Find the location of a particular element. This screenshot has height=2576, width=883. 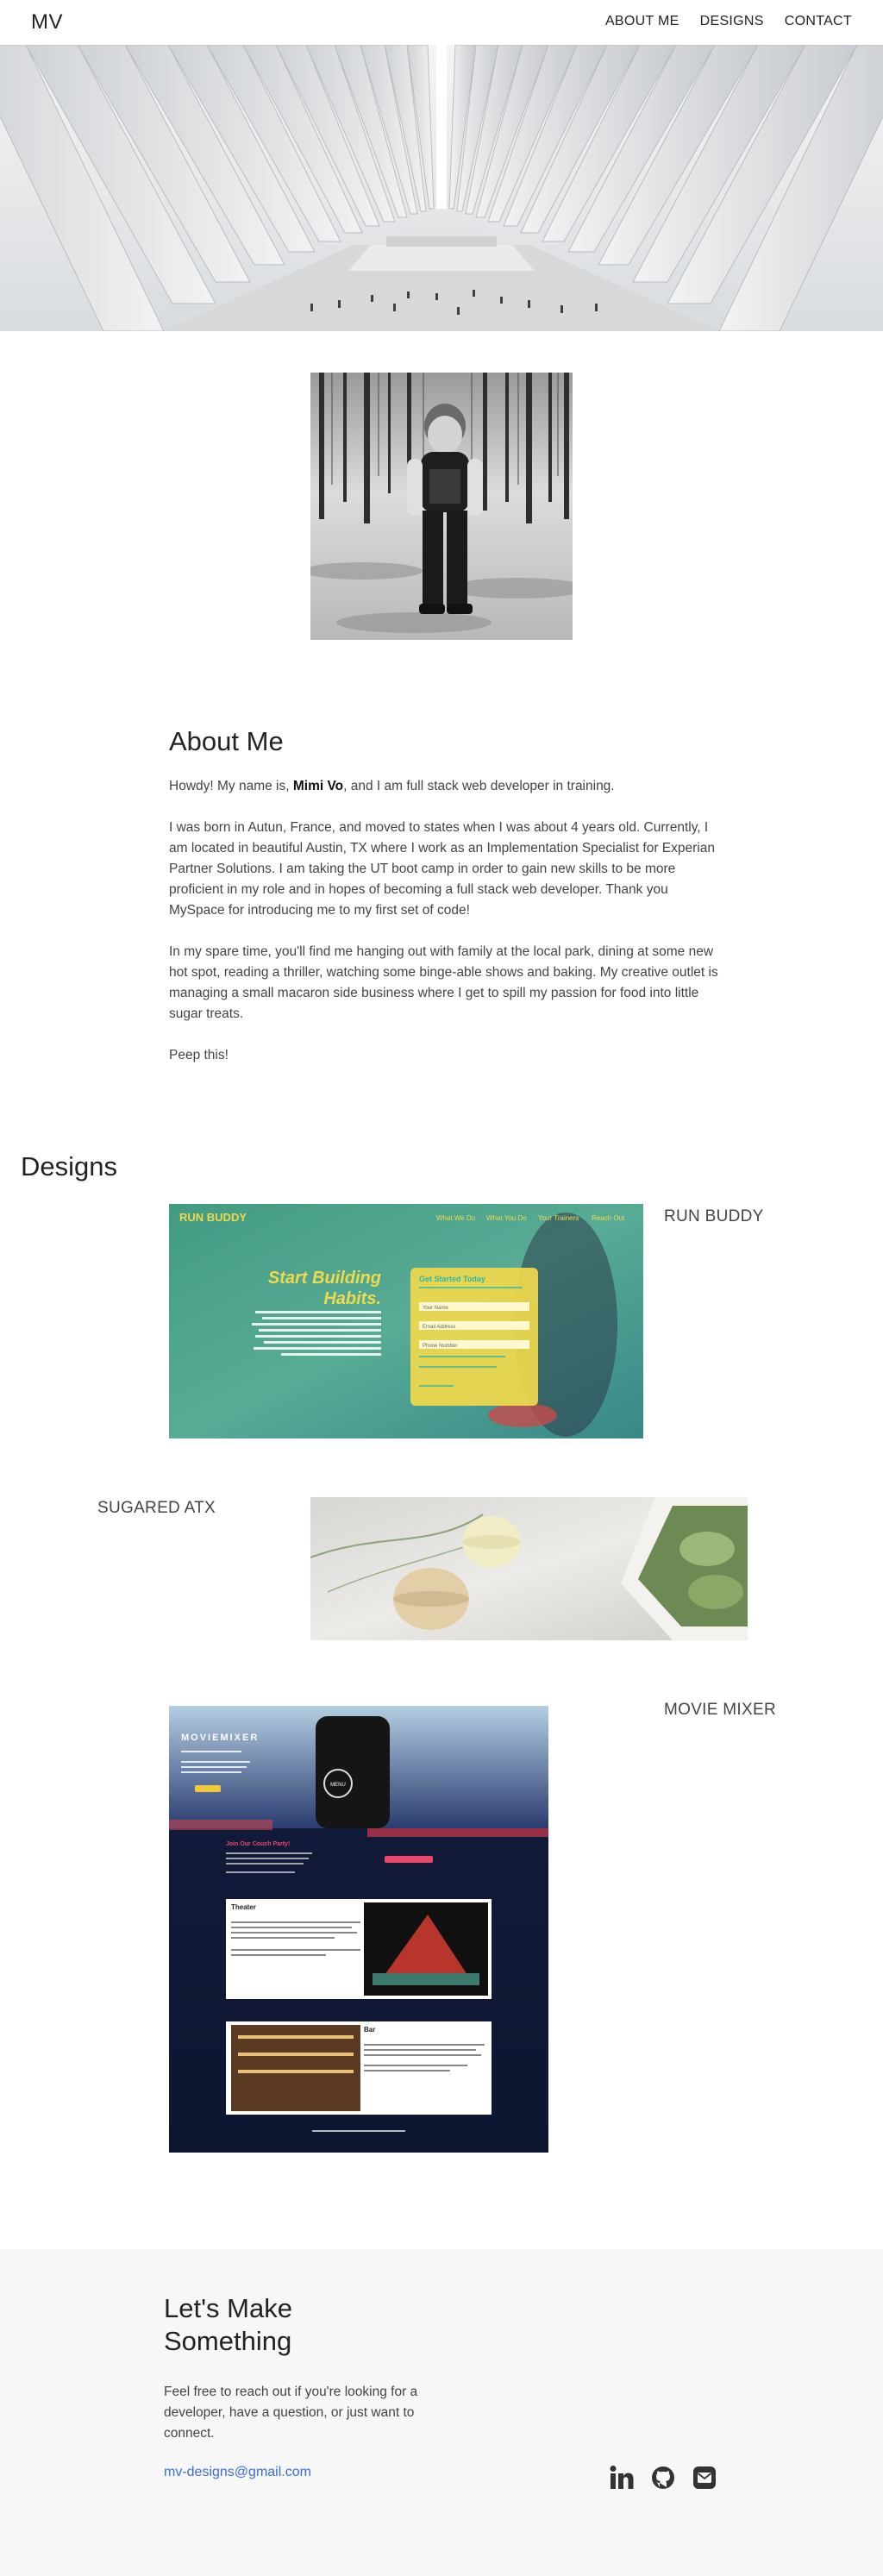

project-sugared-atx-screenshot is located at coordinates (529, 1568).